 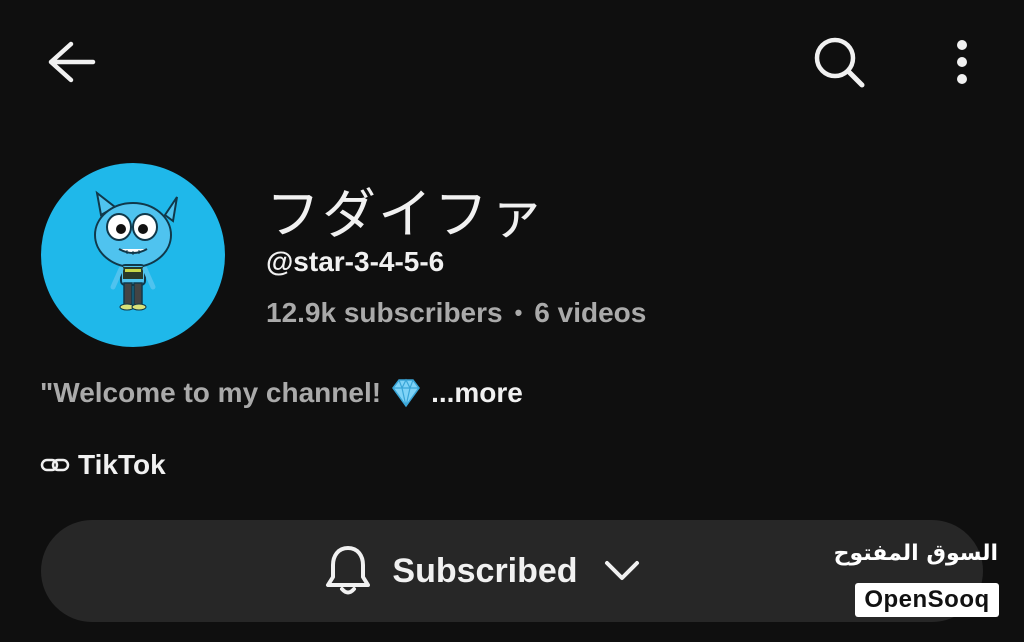 I want to click on subscribed-button-content: Subscribed, so click(x=481, y=571).